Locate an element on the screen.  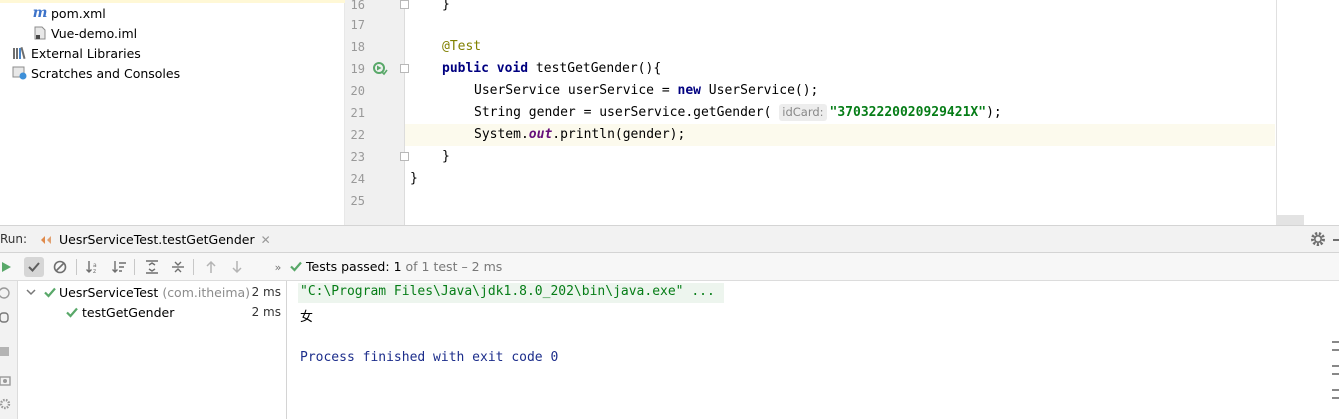
tree-item-pom-xml: m pom.xml is located at coordinates (69, 13).